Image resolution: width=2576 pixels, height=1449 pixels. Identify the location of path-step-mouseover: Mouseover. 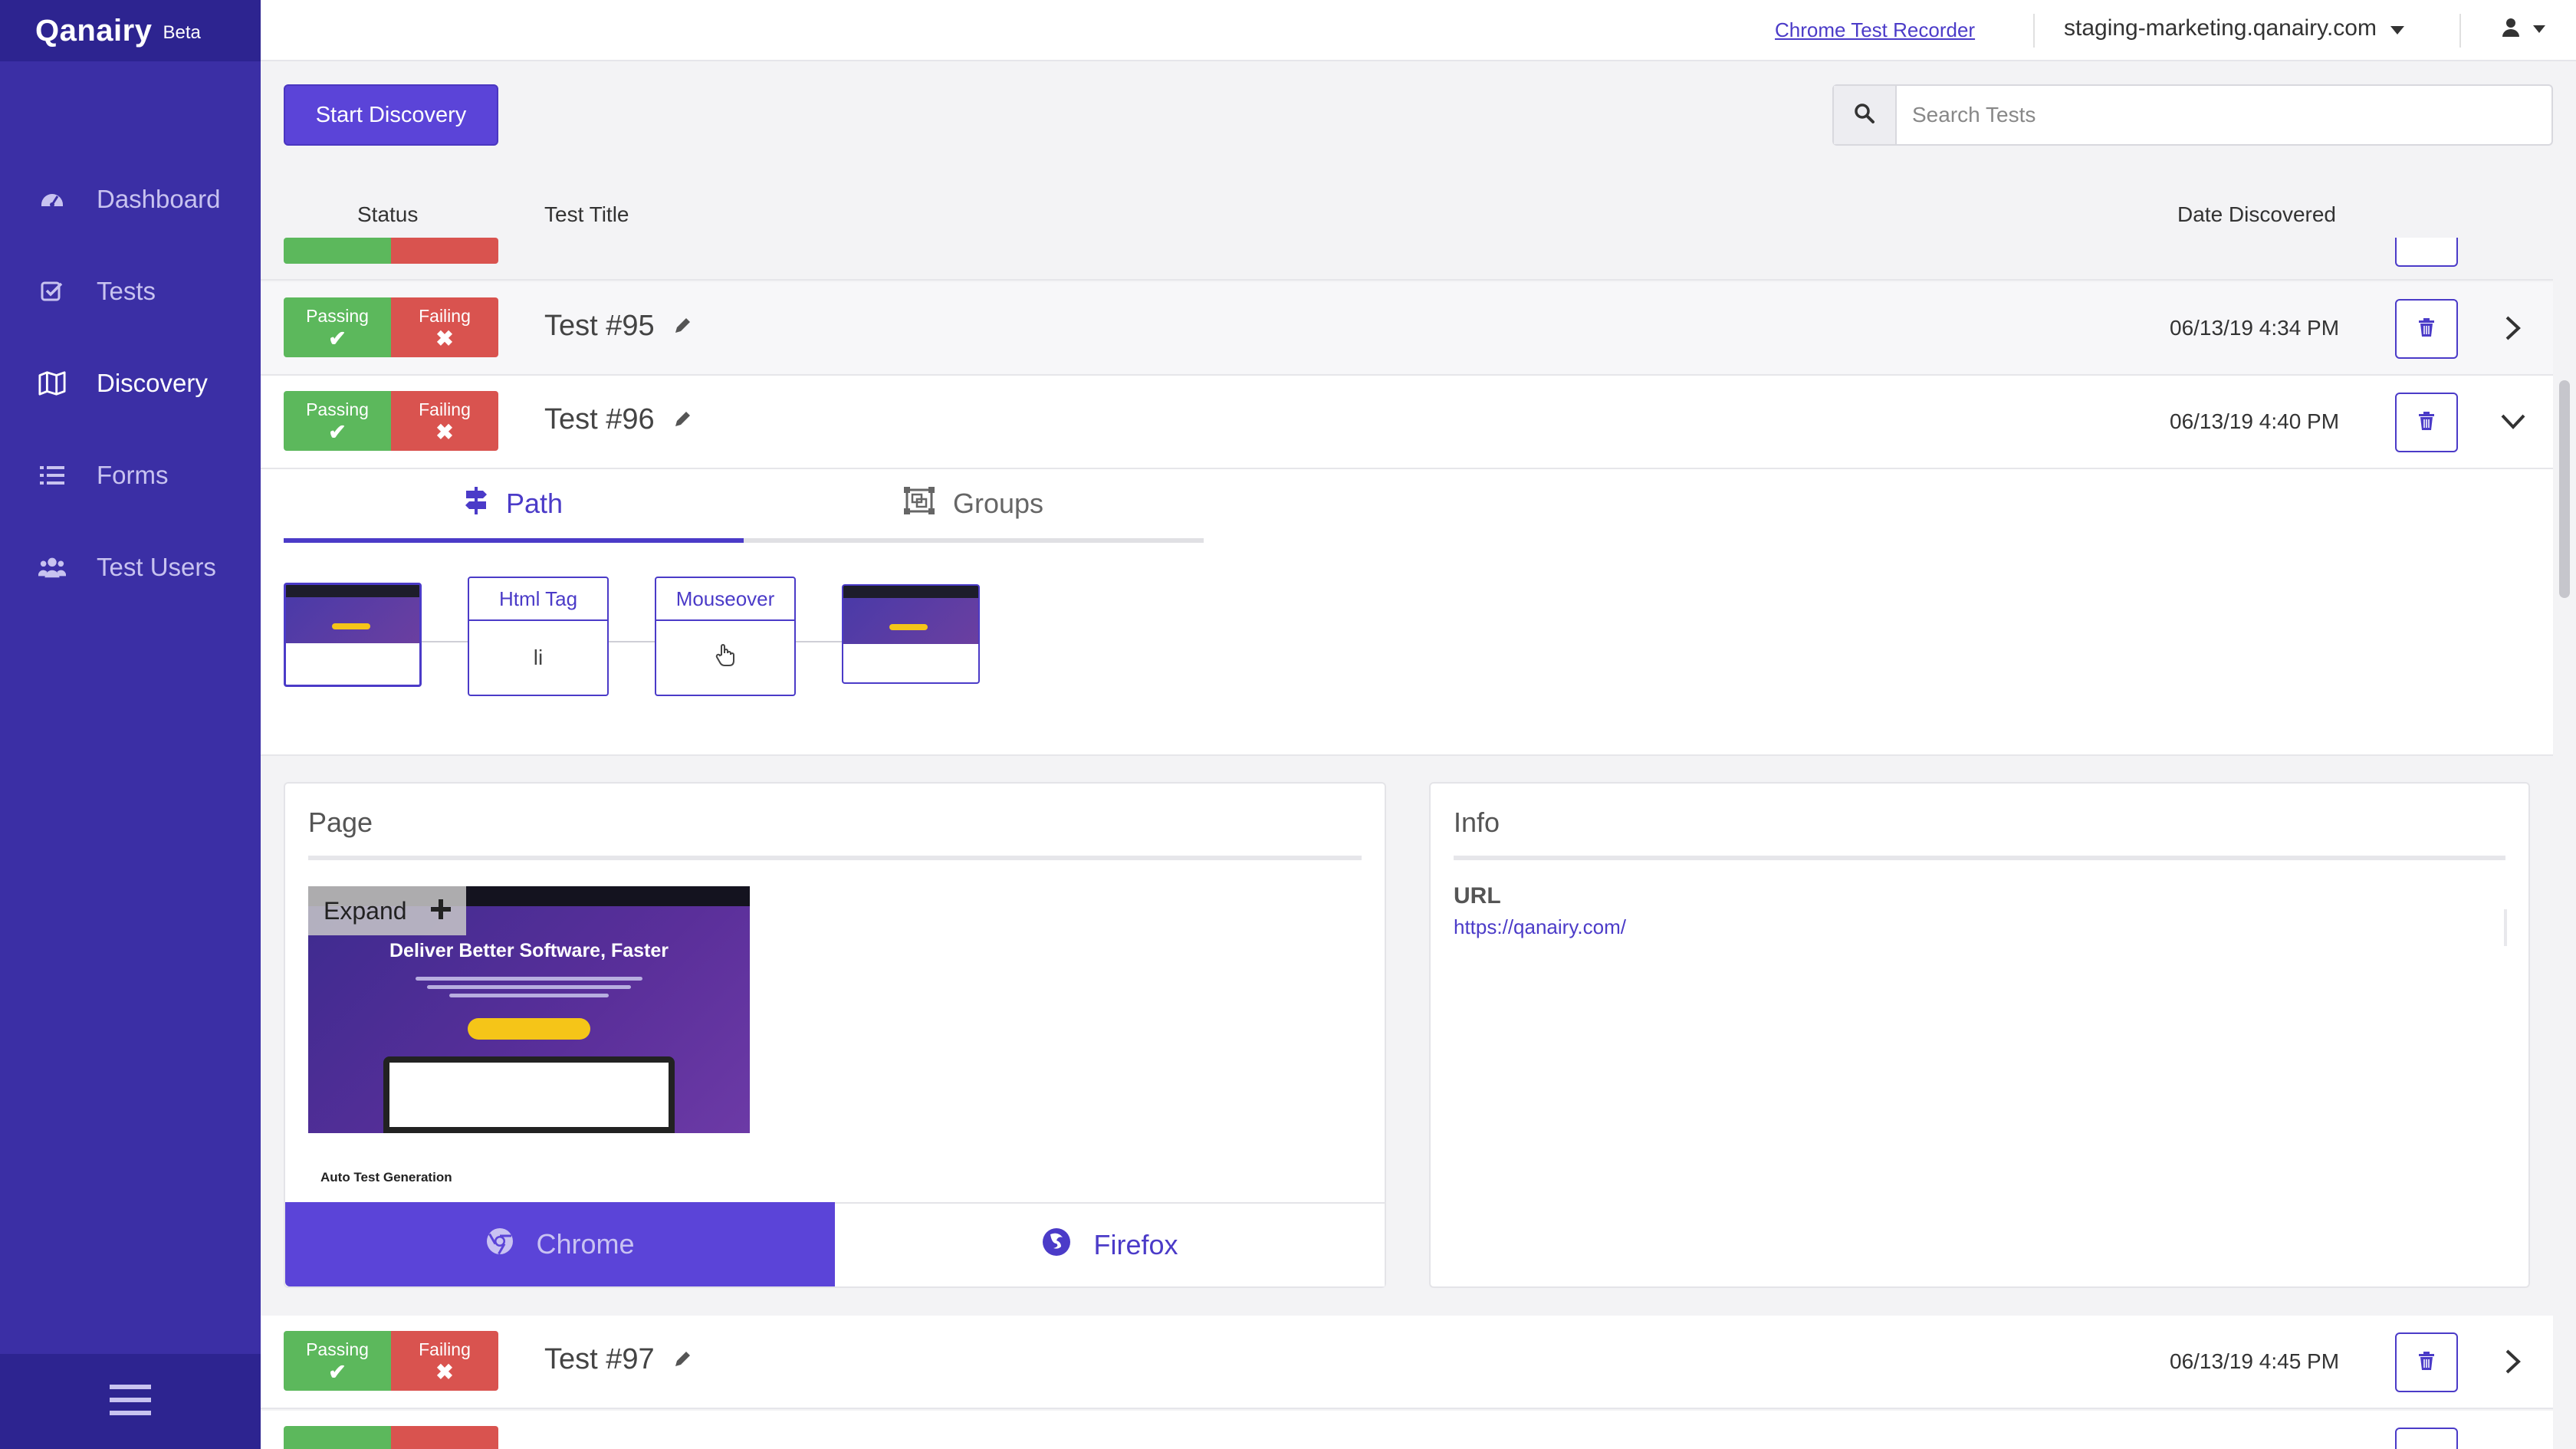
(726, 637).